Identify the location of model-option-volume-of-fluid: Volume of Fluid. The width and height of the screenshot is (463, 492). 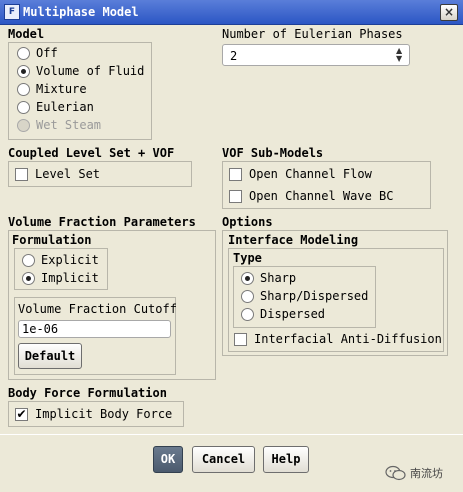
(80, 71).